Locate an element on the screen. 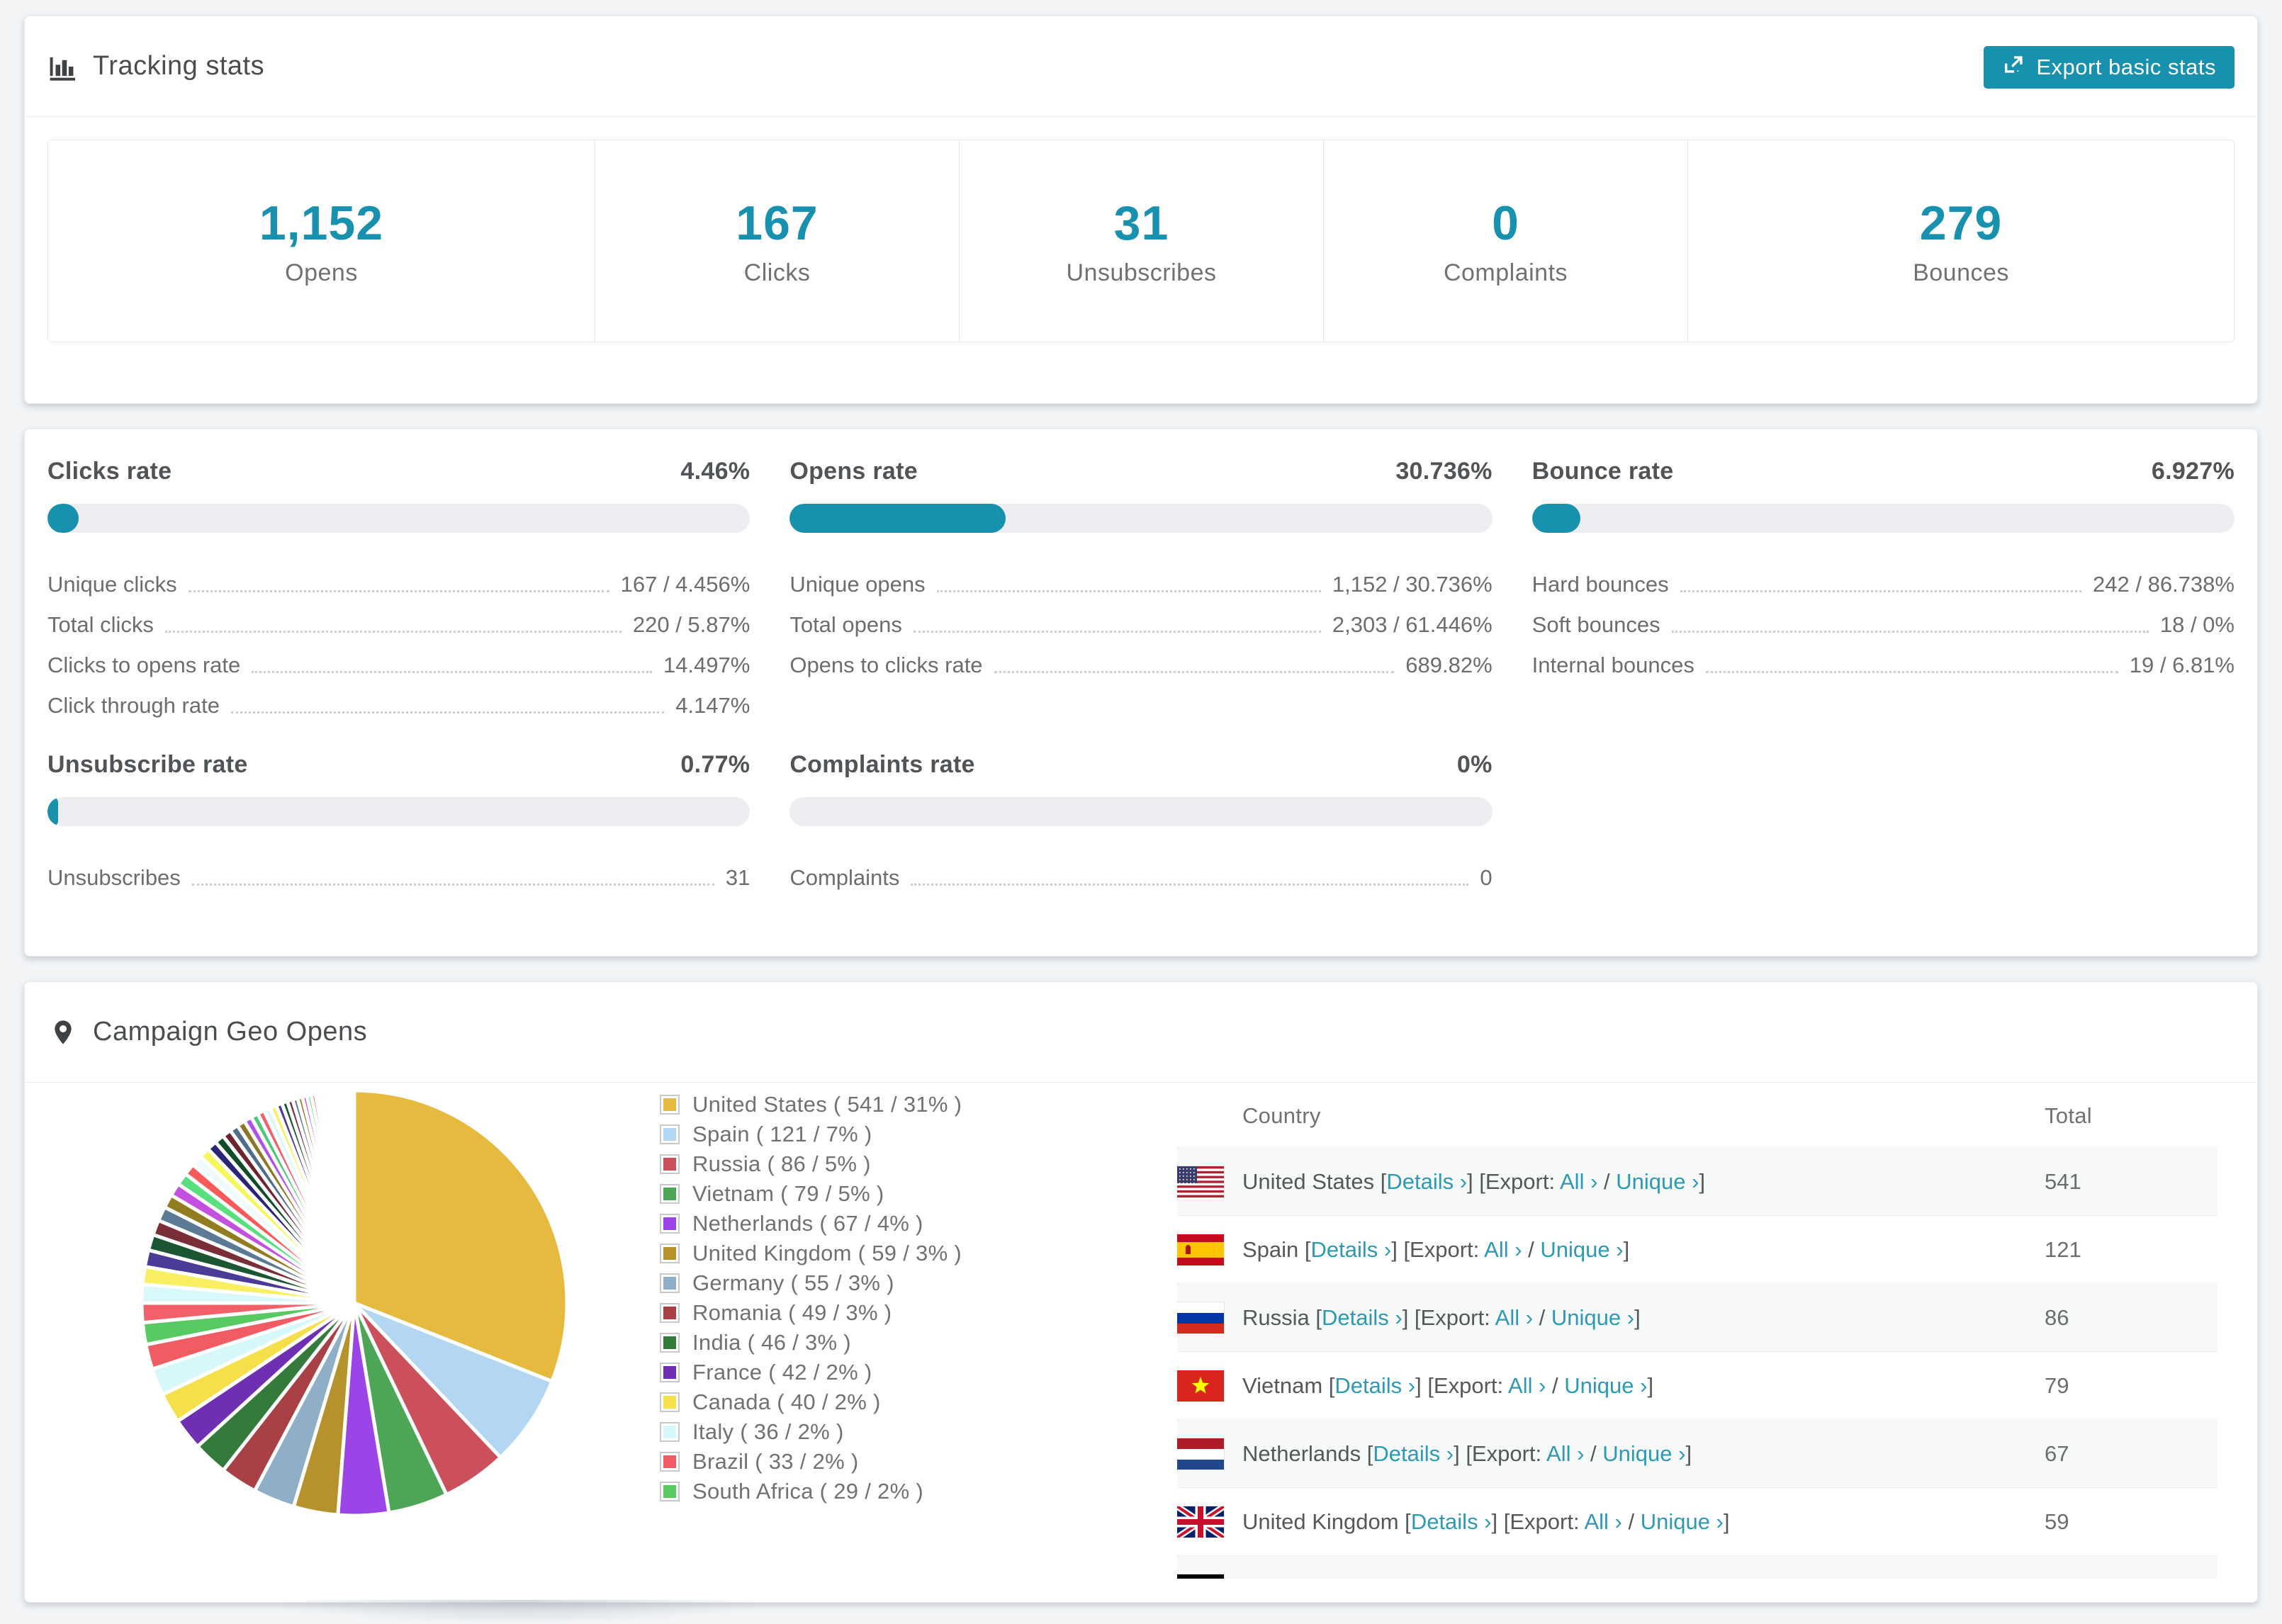  tracking-stats-header: Tracking stats Export basic stats is located at coordinates (1141, 67).